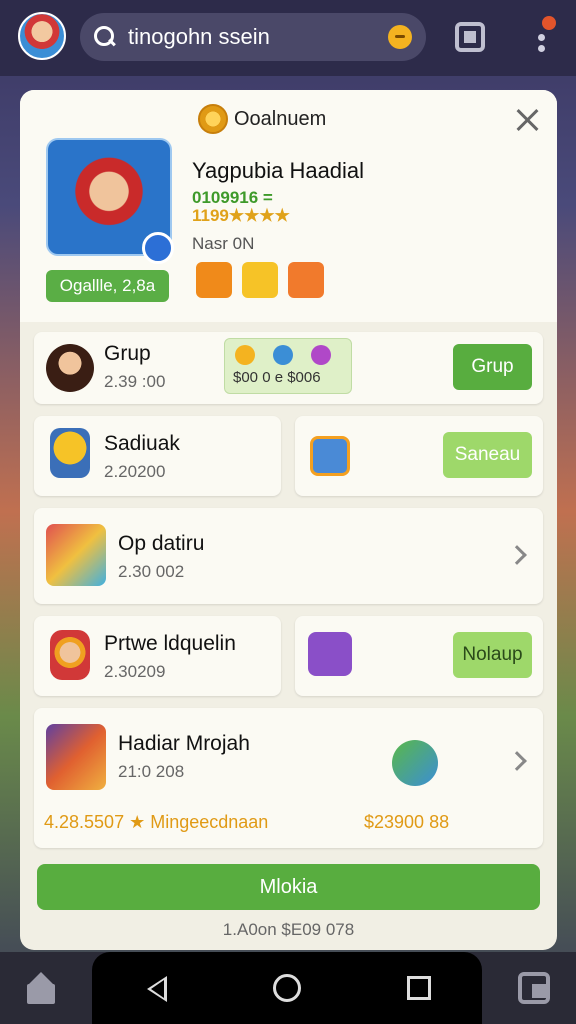  Describe the element at coordinates (135, 671) in the screenshot. I see `private-sub: 2.30209` at that location.